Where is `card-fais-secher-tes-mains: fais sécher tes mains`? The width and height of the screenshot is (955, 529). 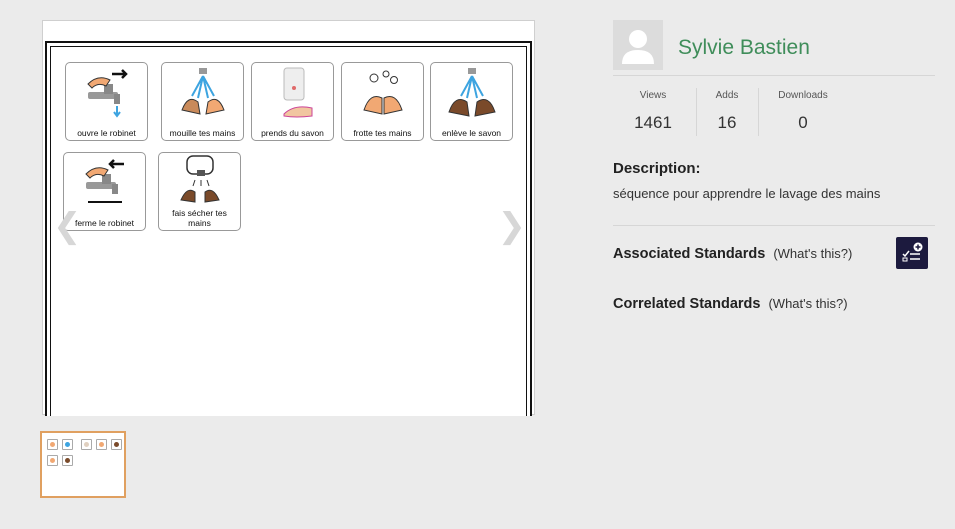 card-fais-secher-tes-mains: fais sécher tes mains is located at coordinates (199, 191).